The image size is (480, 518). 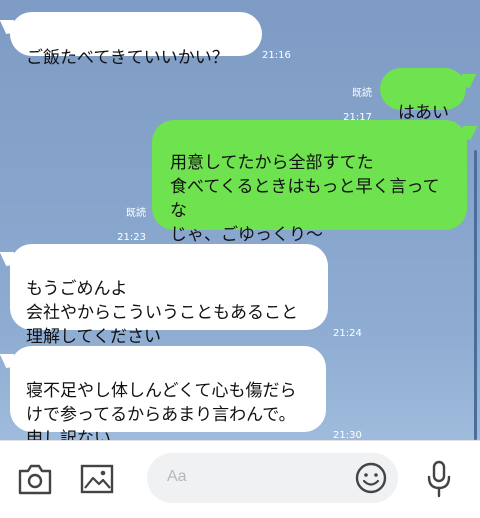 I want to click on emoji-icon, so click(x=371, y=478).